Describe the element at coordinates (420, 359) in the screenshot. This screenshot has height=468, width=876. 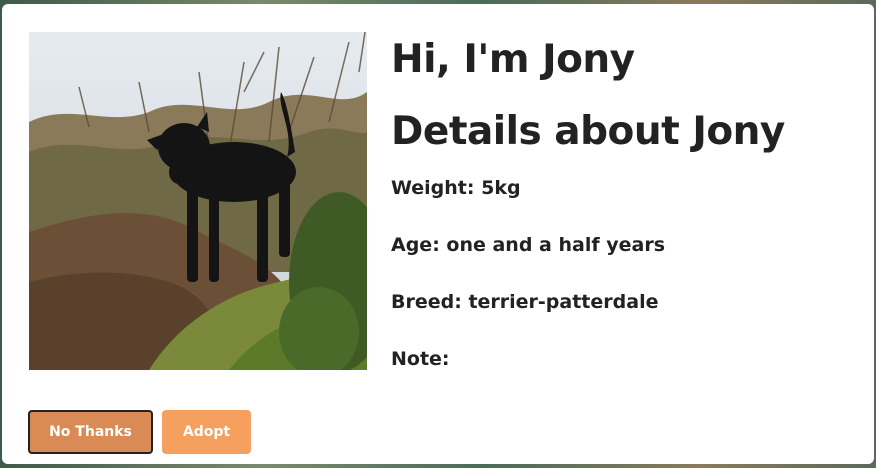
I see `pet-note: Note:` at that location.